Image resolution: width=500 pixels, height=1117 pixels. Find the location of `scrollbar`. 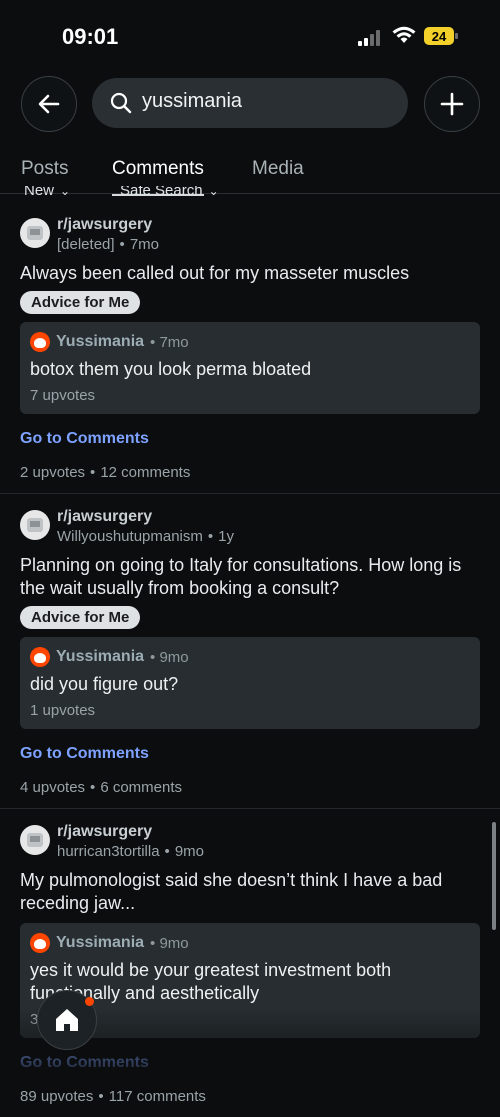

scrollbar is located at coordinates (494, 876).